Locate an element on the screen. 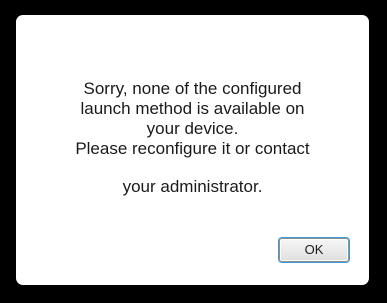  error-message-line: launch method is available on is located at coordinates (192, 108).